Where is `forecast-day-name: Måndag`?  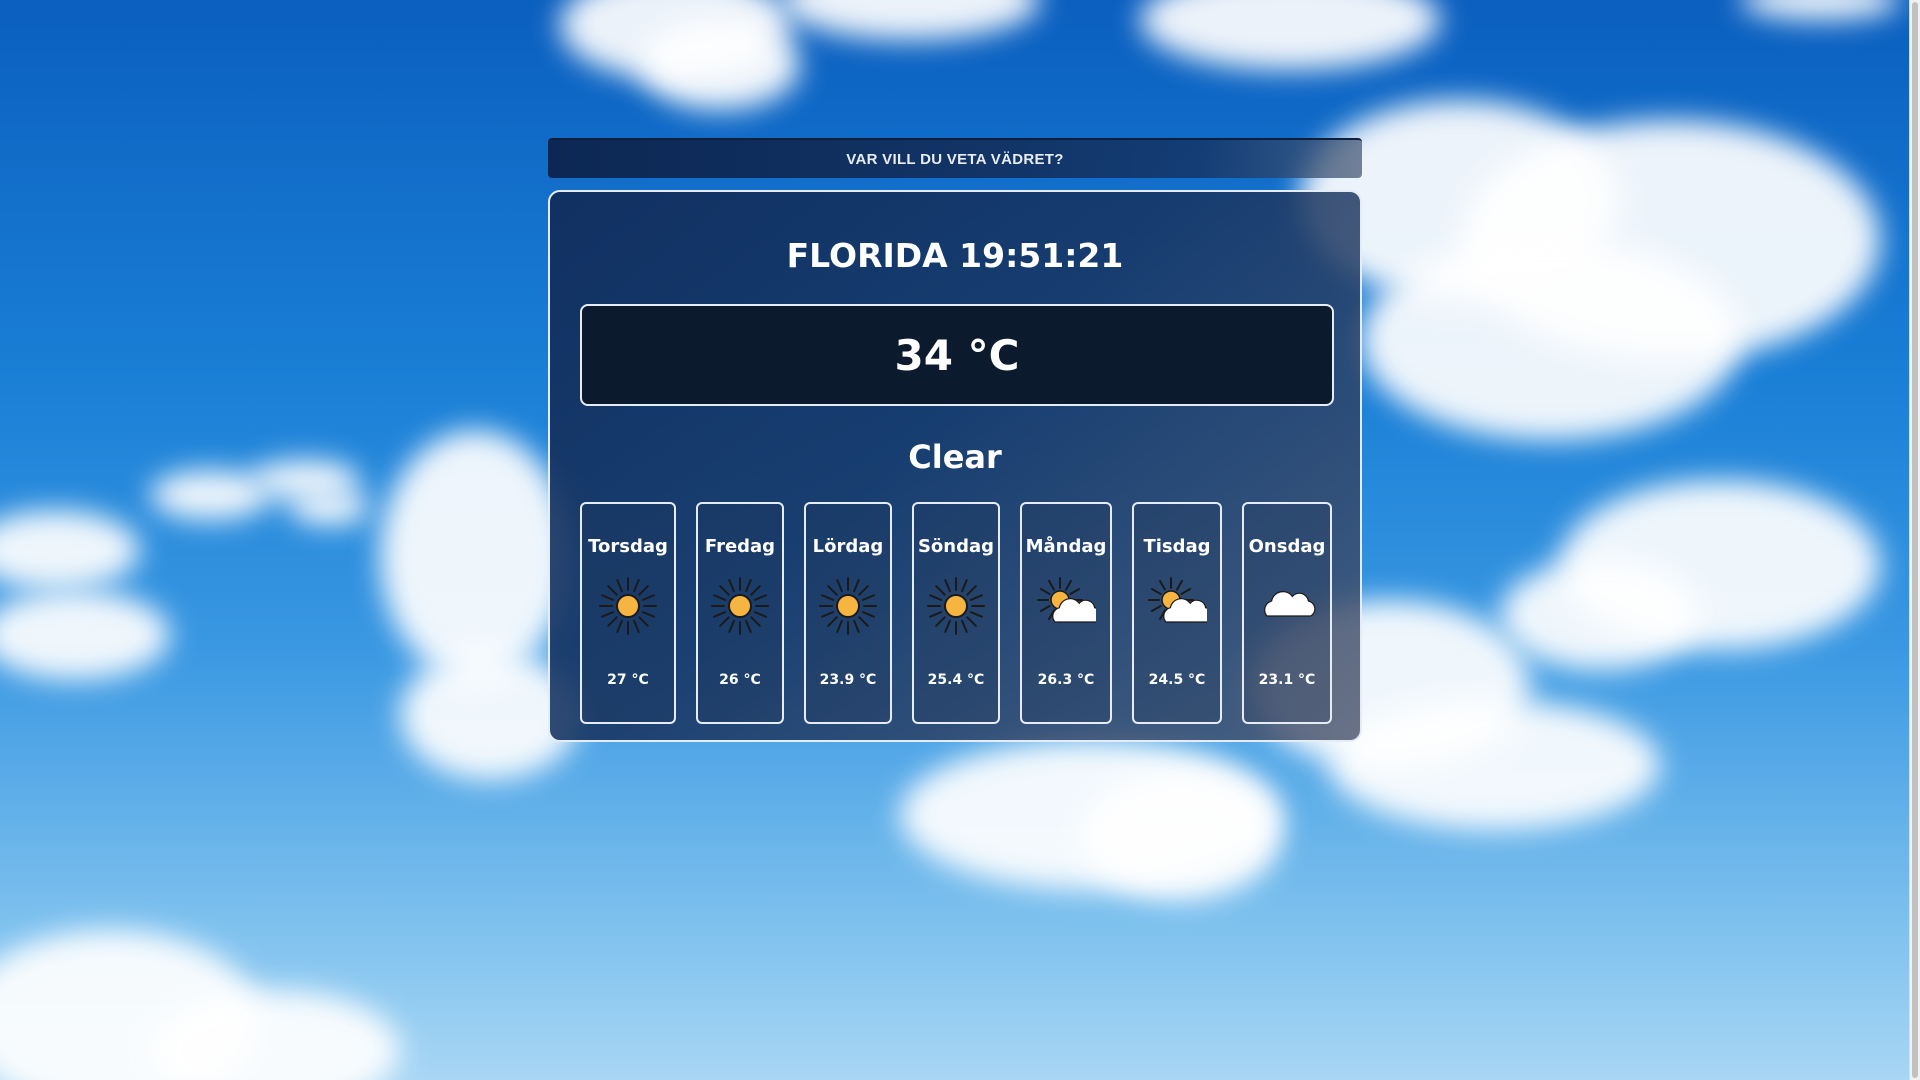 forecast-day-name: Måndag is located at coordinates (1066, 546).